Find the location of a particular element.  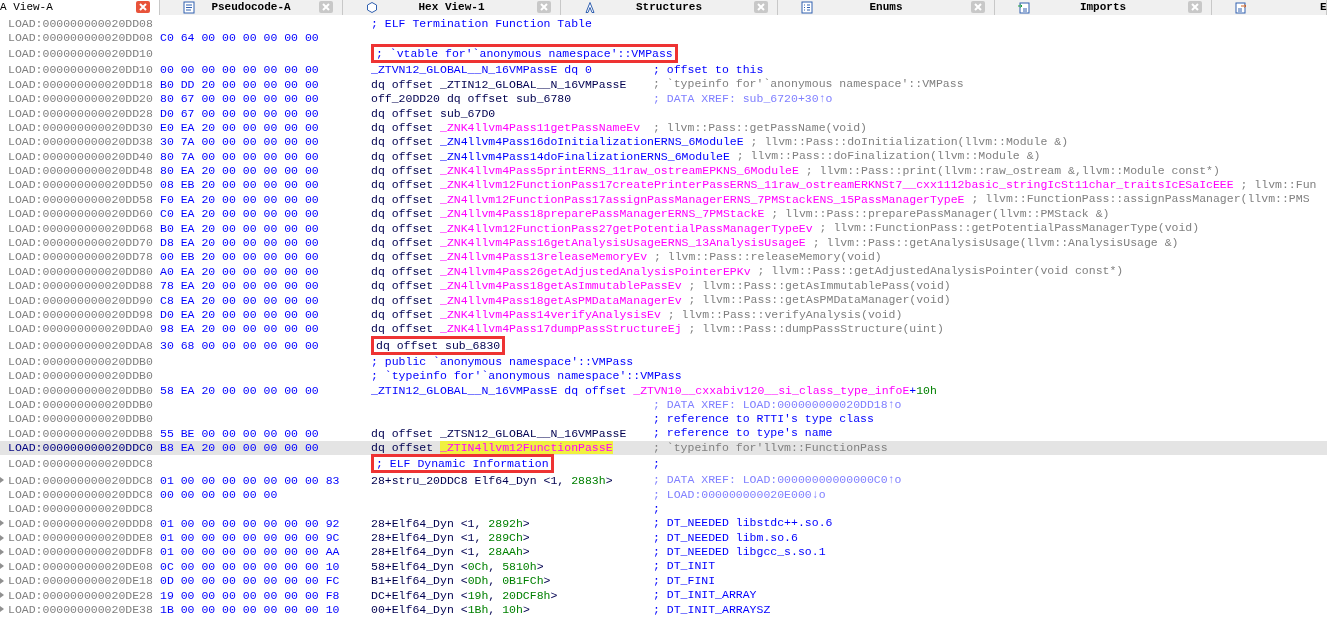

listing-line: LOAD:000000000020DDB0 ; `typeinfo for'`anonymous namespace'::VMPass is located at coordinates (663, 375).